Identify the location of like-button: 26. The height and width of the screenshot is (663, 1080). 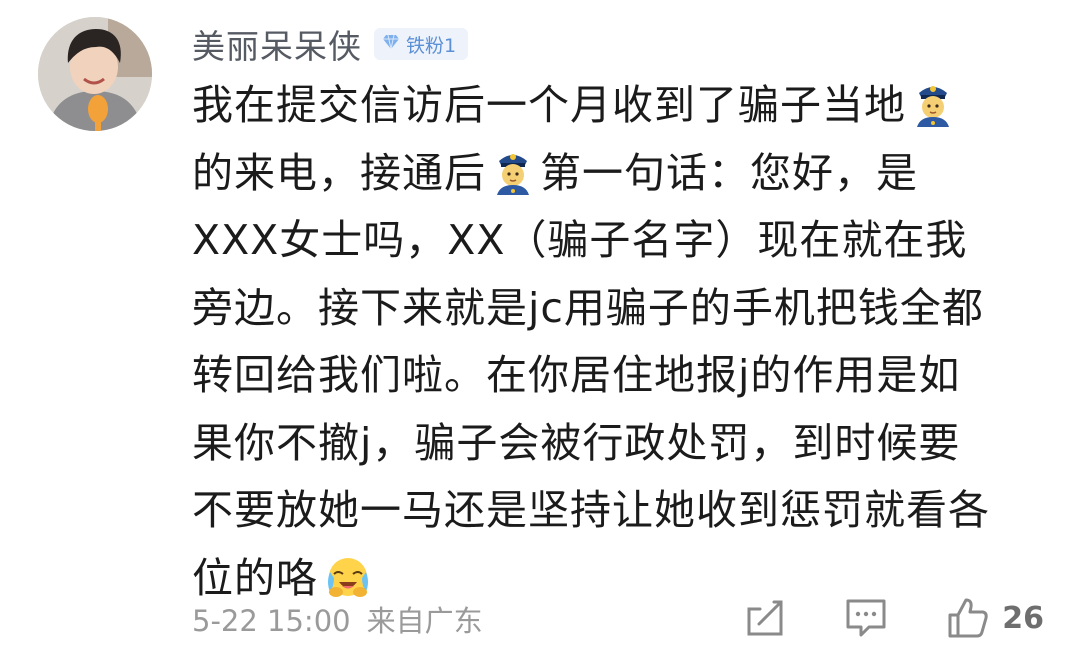
(995, 618).